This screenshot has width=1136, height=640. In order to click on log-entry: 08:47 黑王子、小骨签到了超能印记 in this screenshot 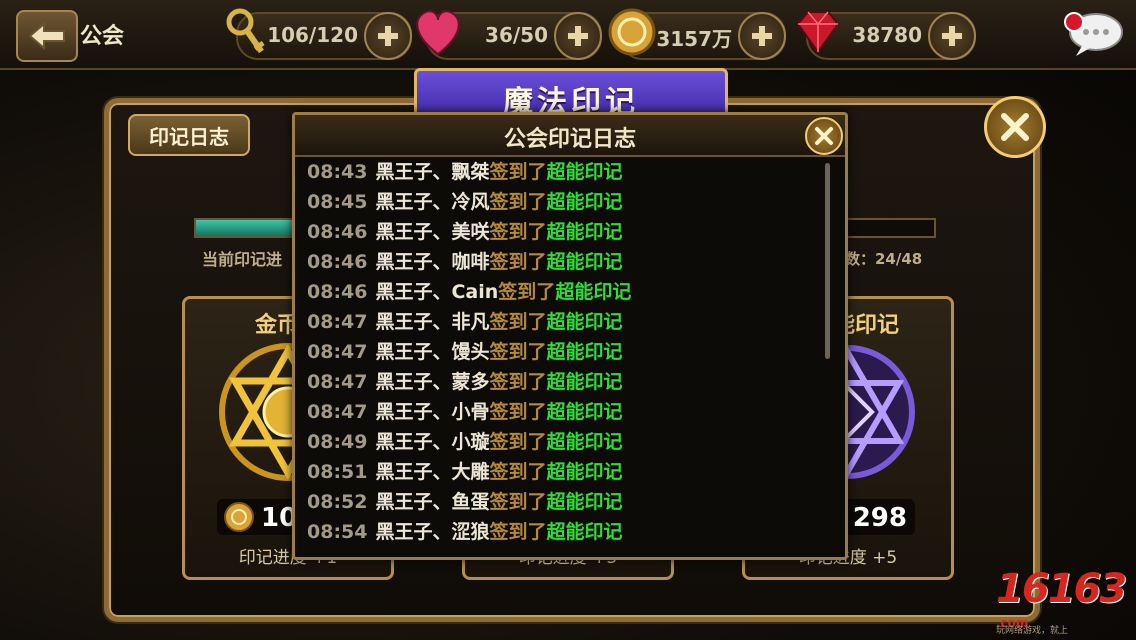, I will do `click(563, 412)`.